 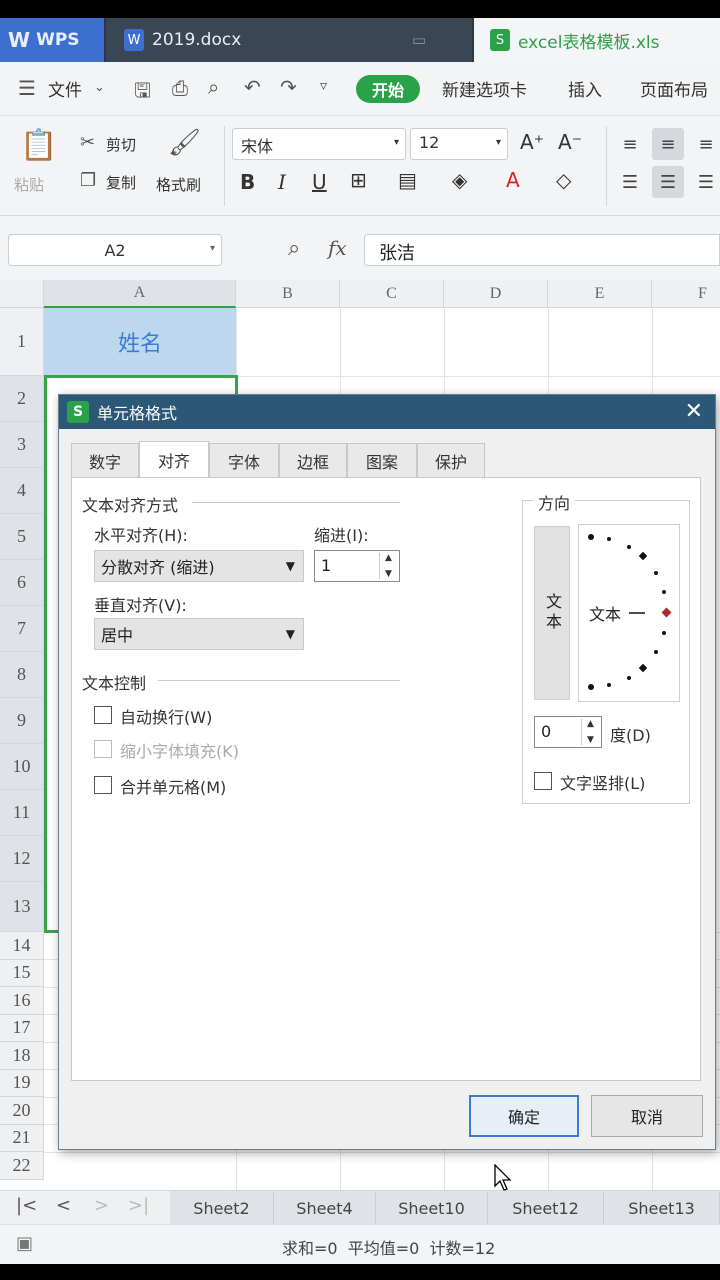 I want to click on fx-icon: fx, so click(x=337, y=248).